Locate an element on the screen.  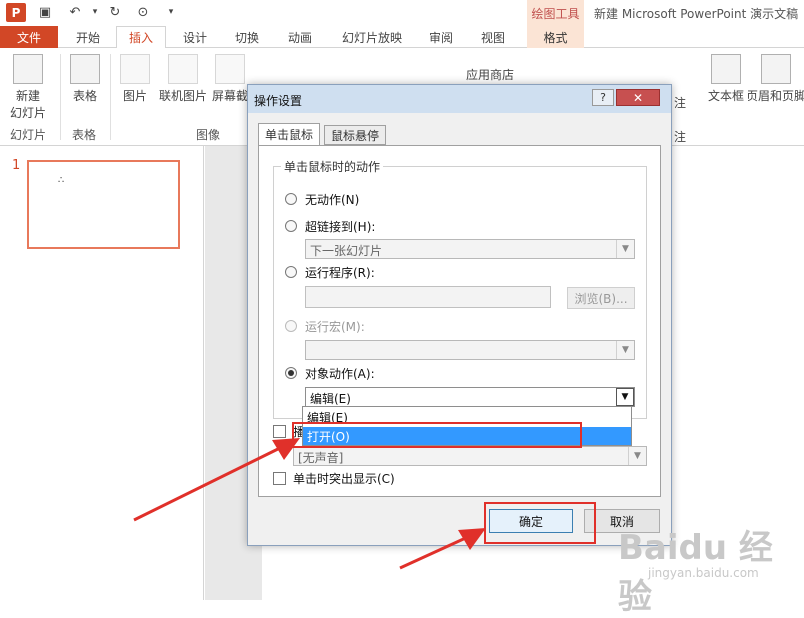
watermark-url: jingyan.baidu.com is located at coordinates (703, 573).